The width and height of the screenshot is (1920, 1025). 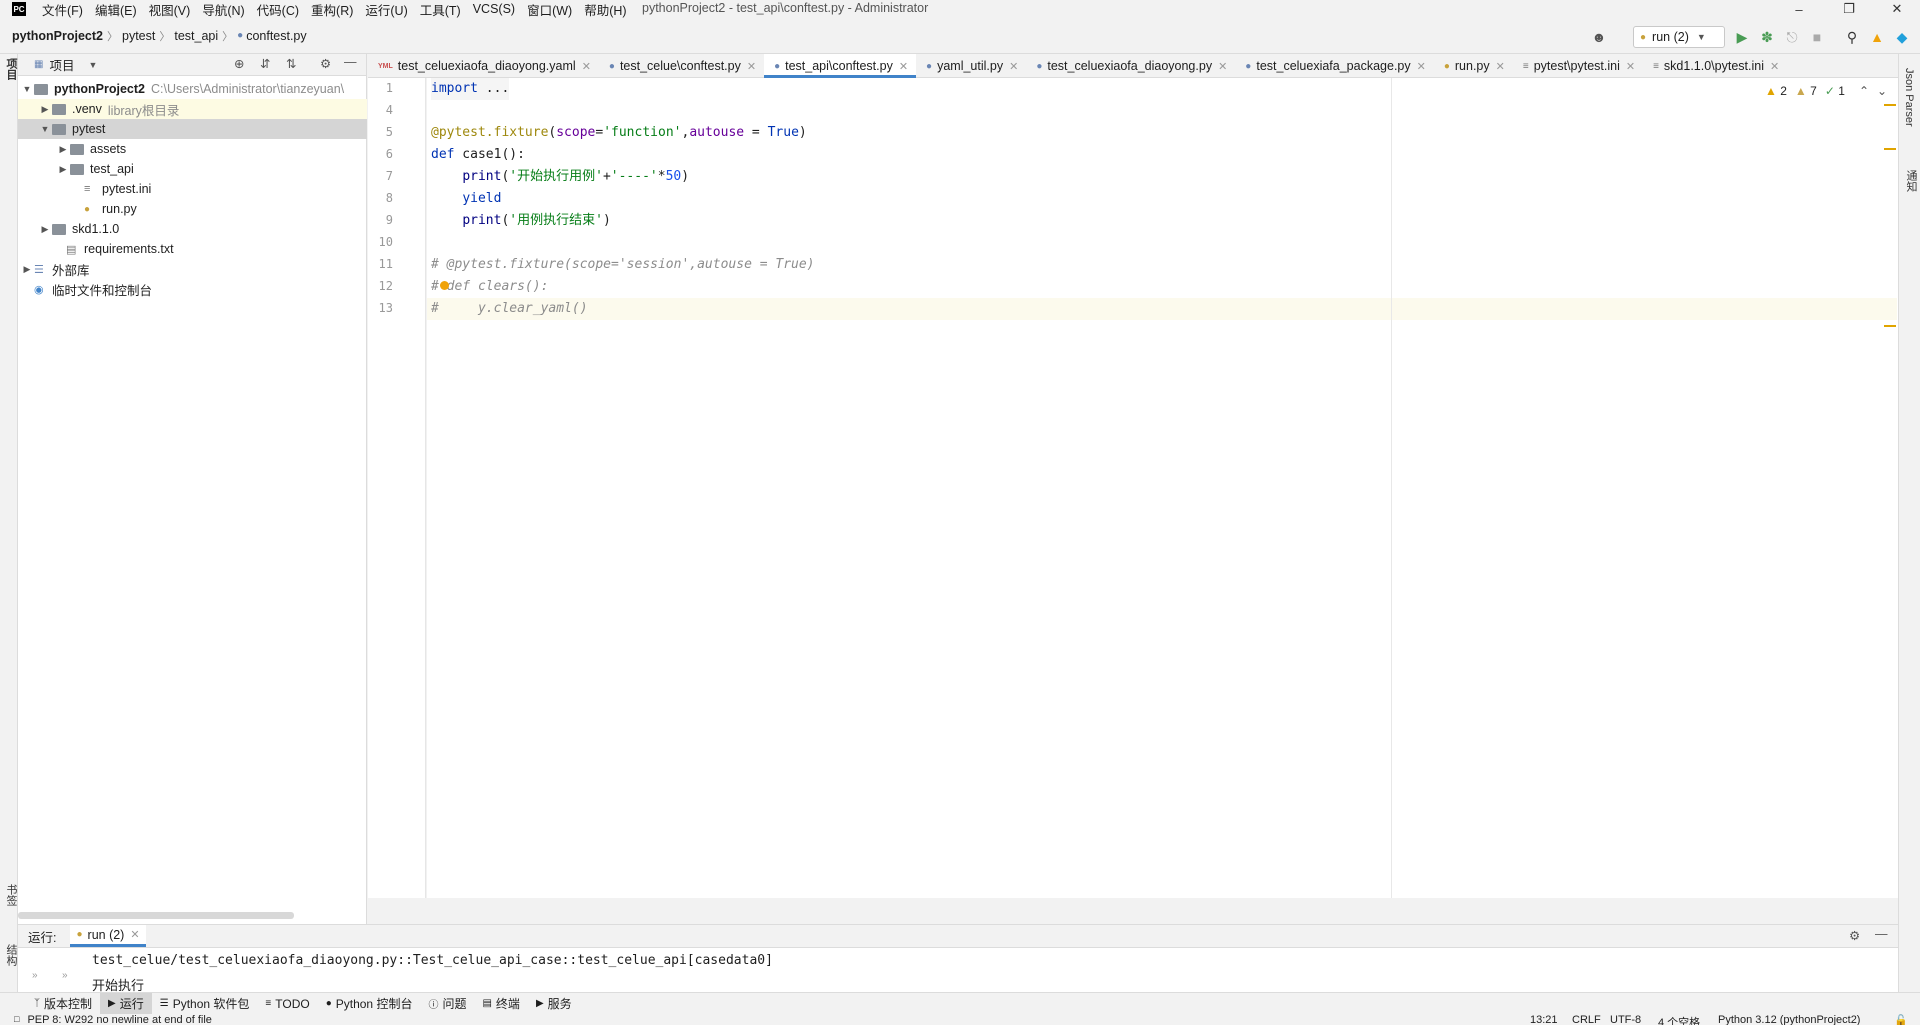 I want to click on status-message: PEP 8: W292 no newline at end of file, so click(x=119, y=1019).